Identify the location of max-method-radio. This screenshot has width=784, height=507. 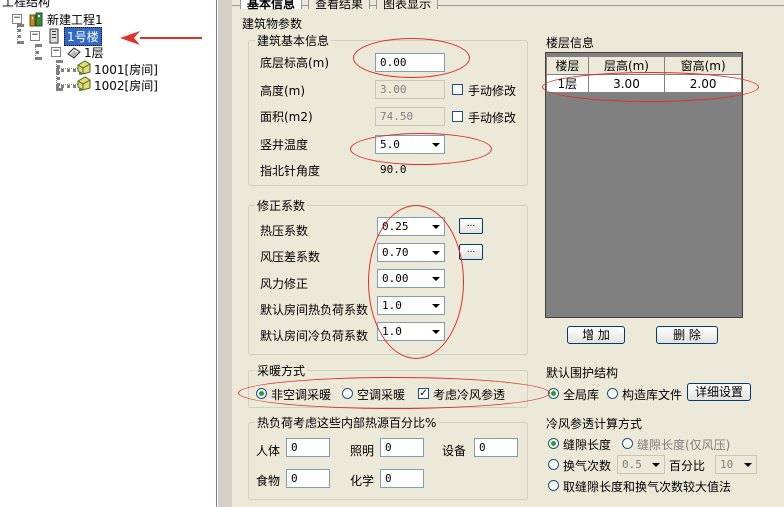
(553, 485).